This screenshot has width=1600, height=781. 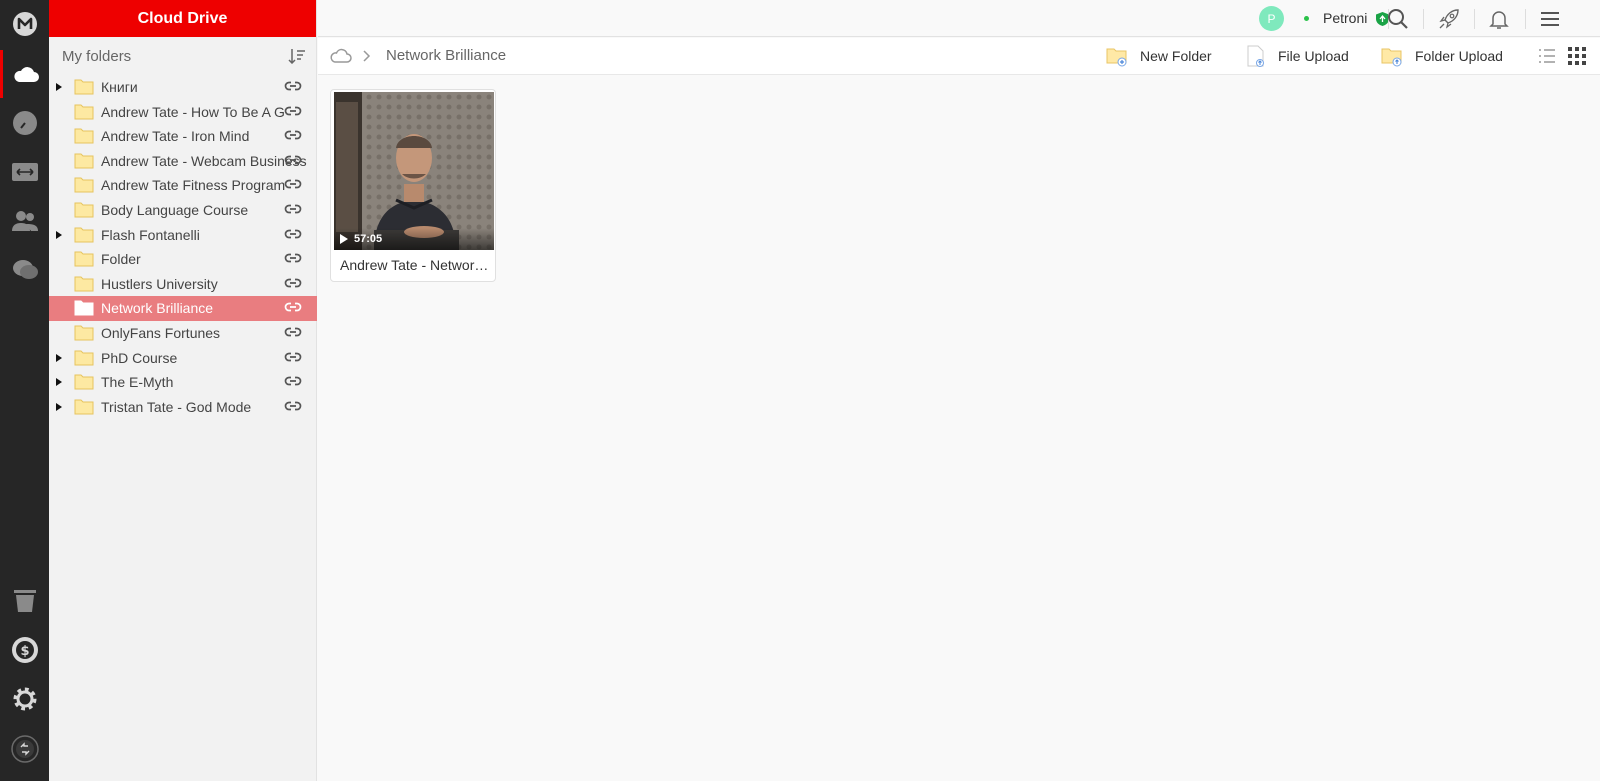 I want to click on folder-tree-item: PhD Course, so click(x=183, y=358).